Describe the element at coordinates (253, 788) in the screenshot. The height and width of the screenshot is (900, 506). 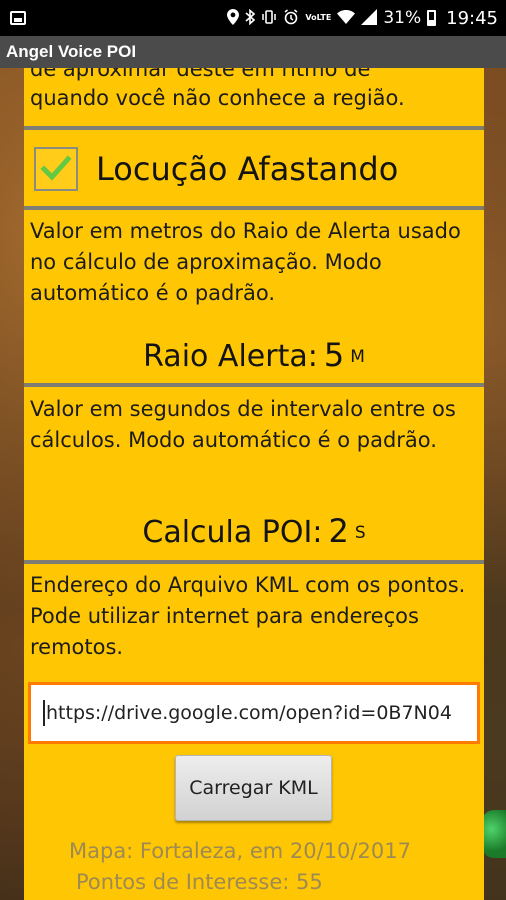
I see `carregar-kml-button: Carregar KML` at that location.